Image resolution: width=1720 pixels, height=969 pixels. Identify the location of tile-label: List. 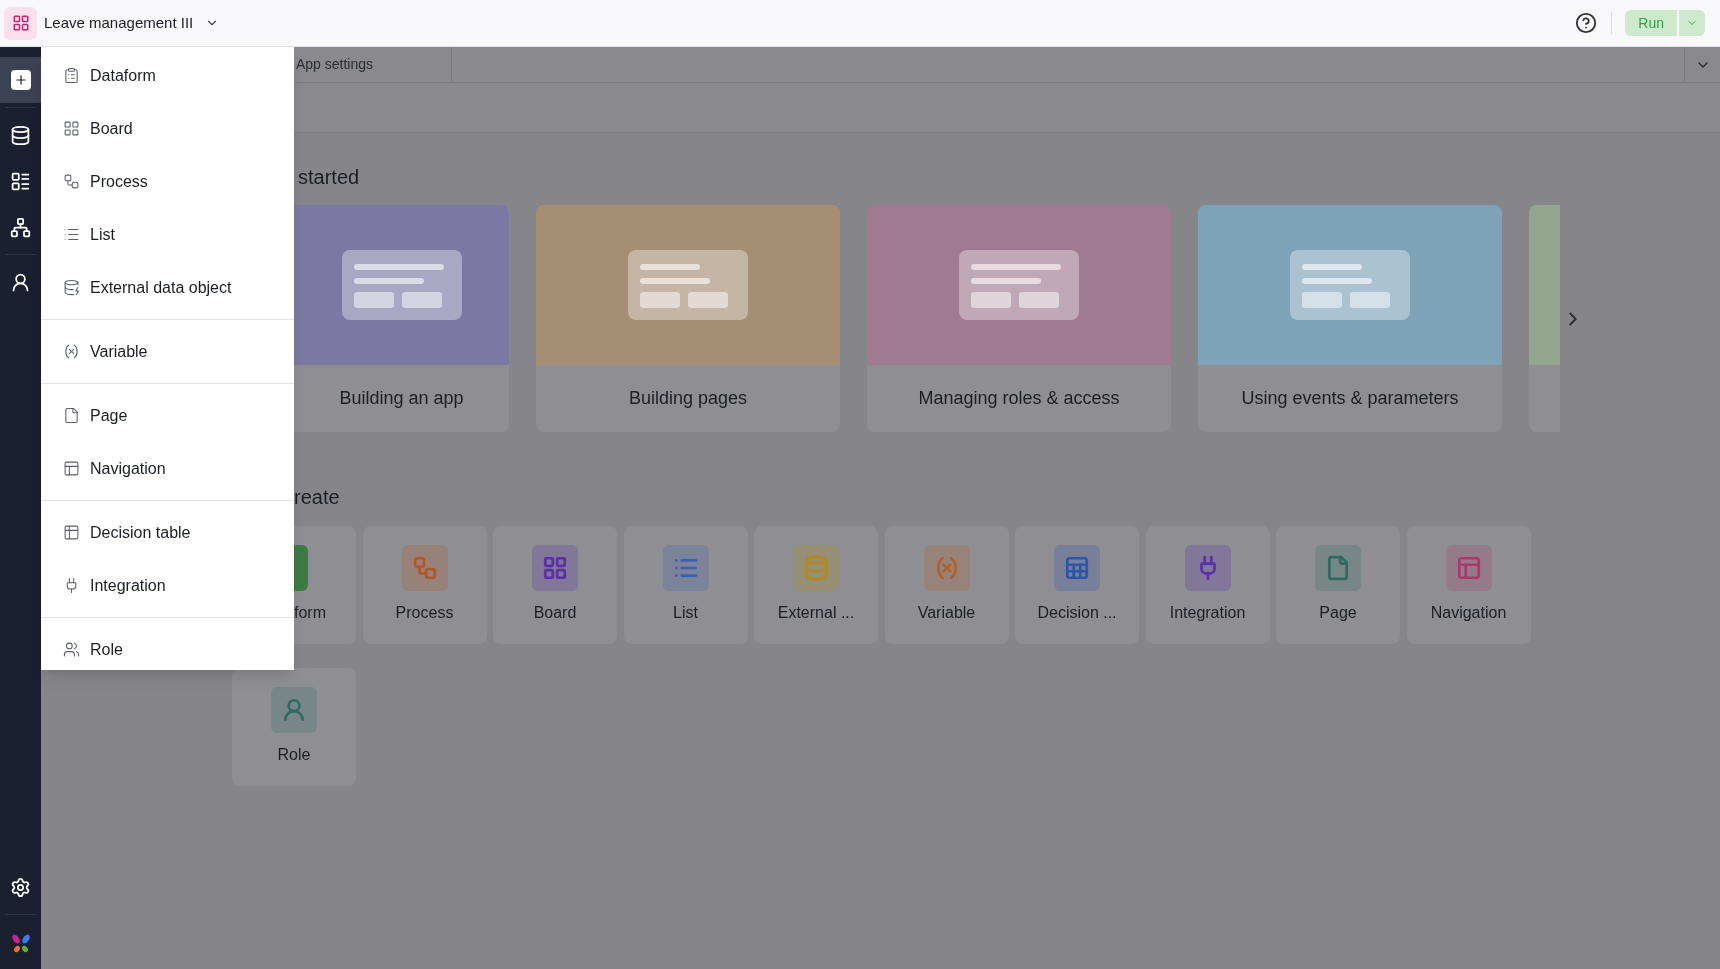
(685, 613).